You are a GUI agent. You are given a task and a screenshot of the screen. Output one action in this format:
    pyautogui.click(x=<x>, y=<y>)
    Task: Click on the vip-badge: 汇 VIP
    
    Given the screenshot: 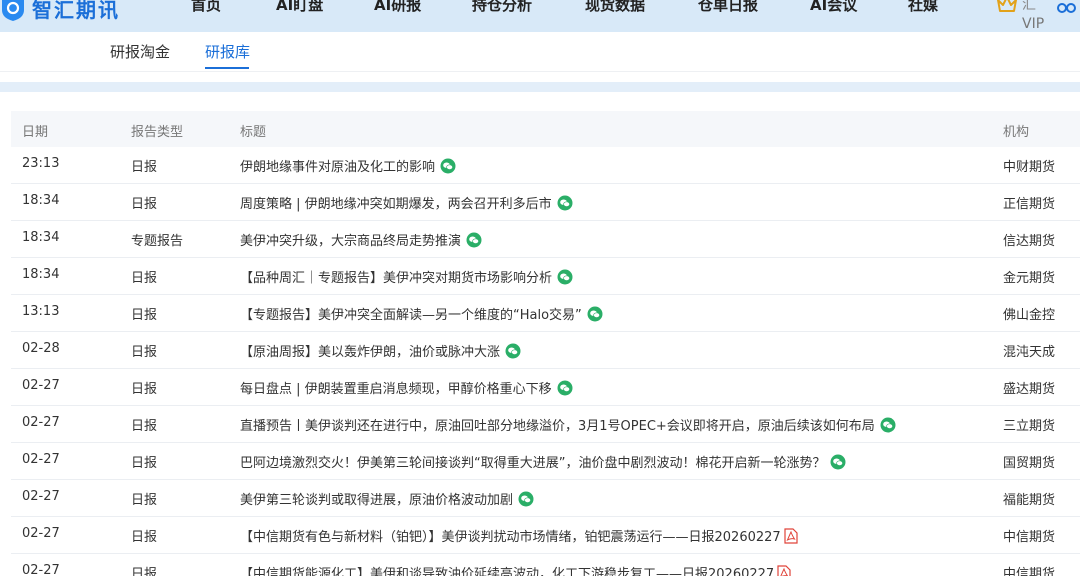 What is the action you would take?
    pyautogui.click(x=1025, y=17)
    